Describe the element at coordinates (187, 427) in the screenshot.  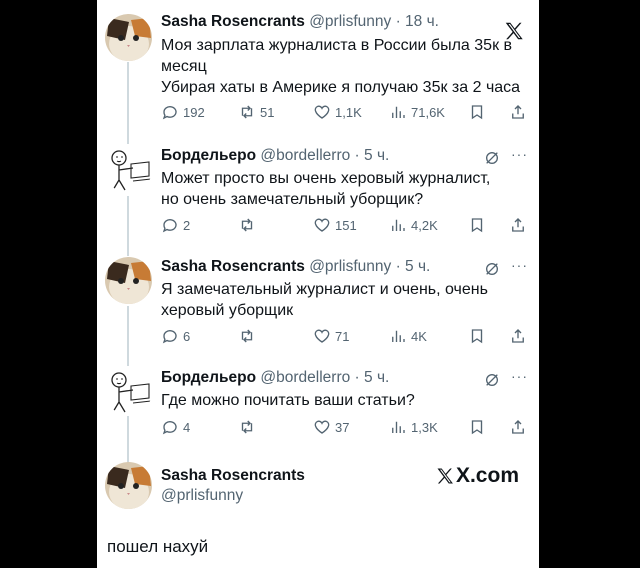
I see `reply-count: 4` at that location.